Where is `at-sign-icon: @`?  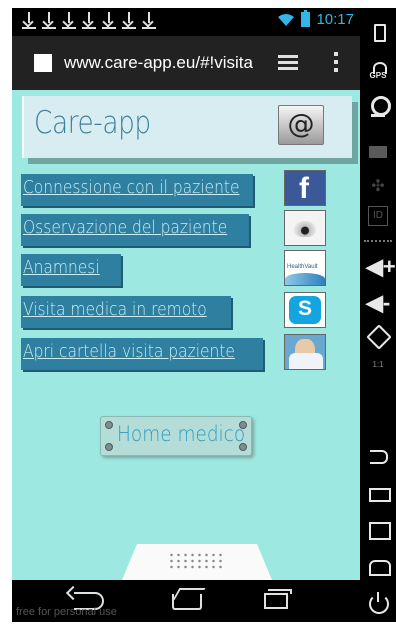
at-sign-icon: @ is located at coordinates (301, 124).